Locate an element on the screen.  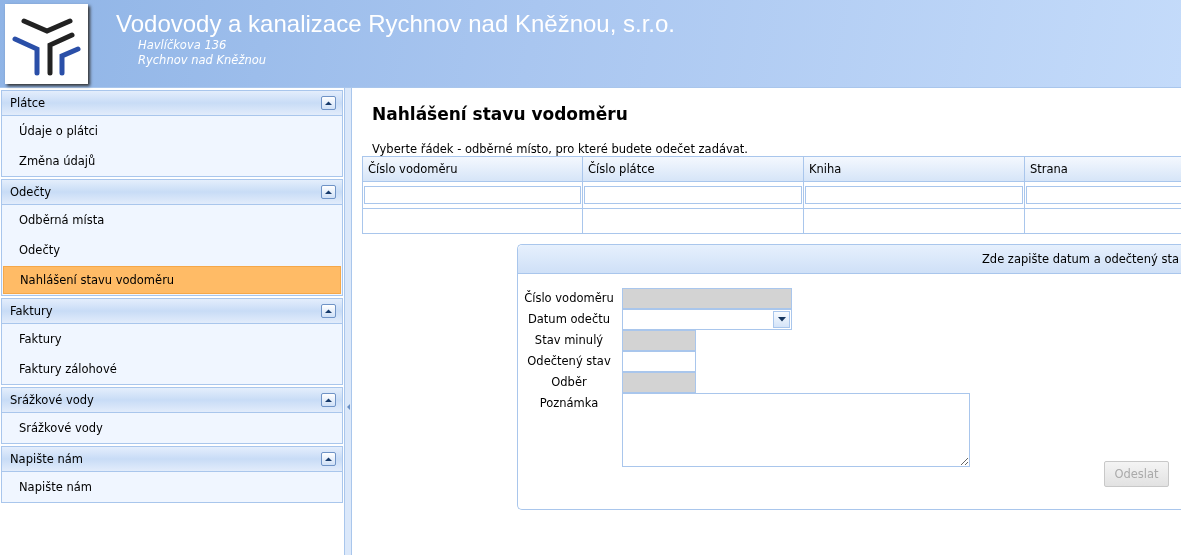
date-field is located at coordinates (707, 319).